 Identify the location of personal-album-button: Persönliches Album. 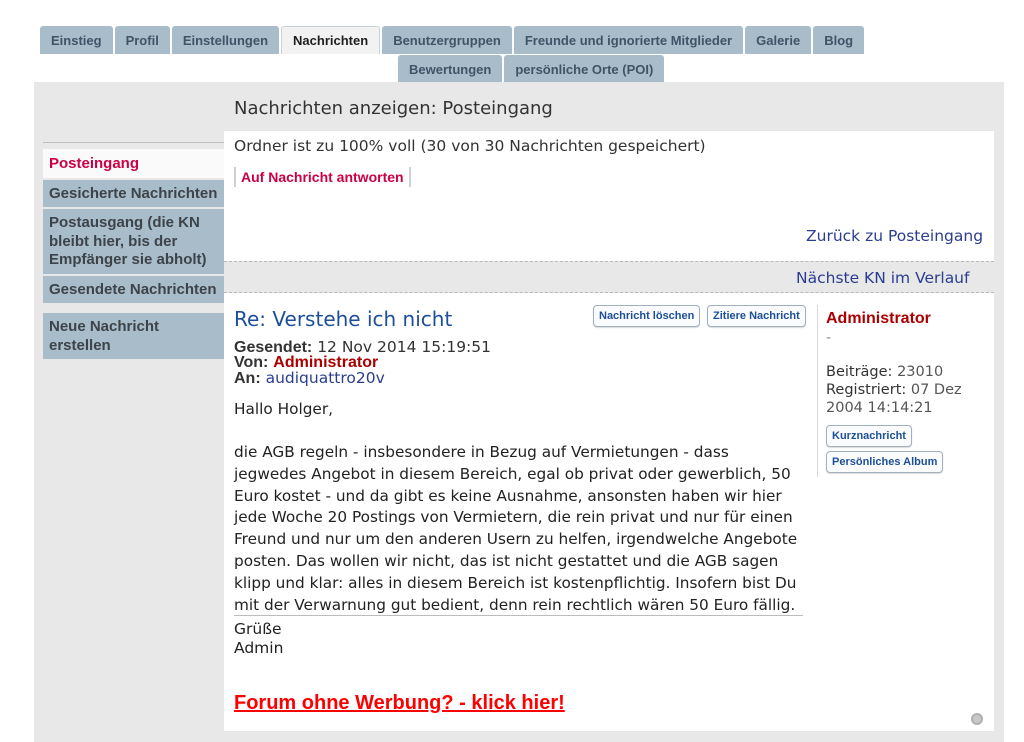
(885, 462).